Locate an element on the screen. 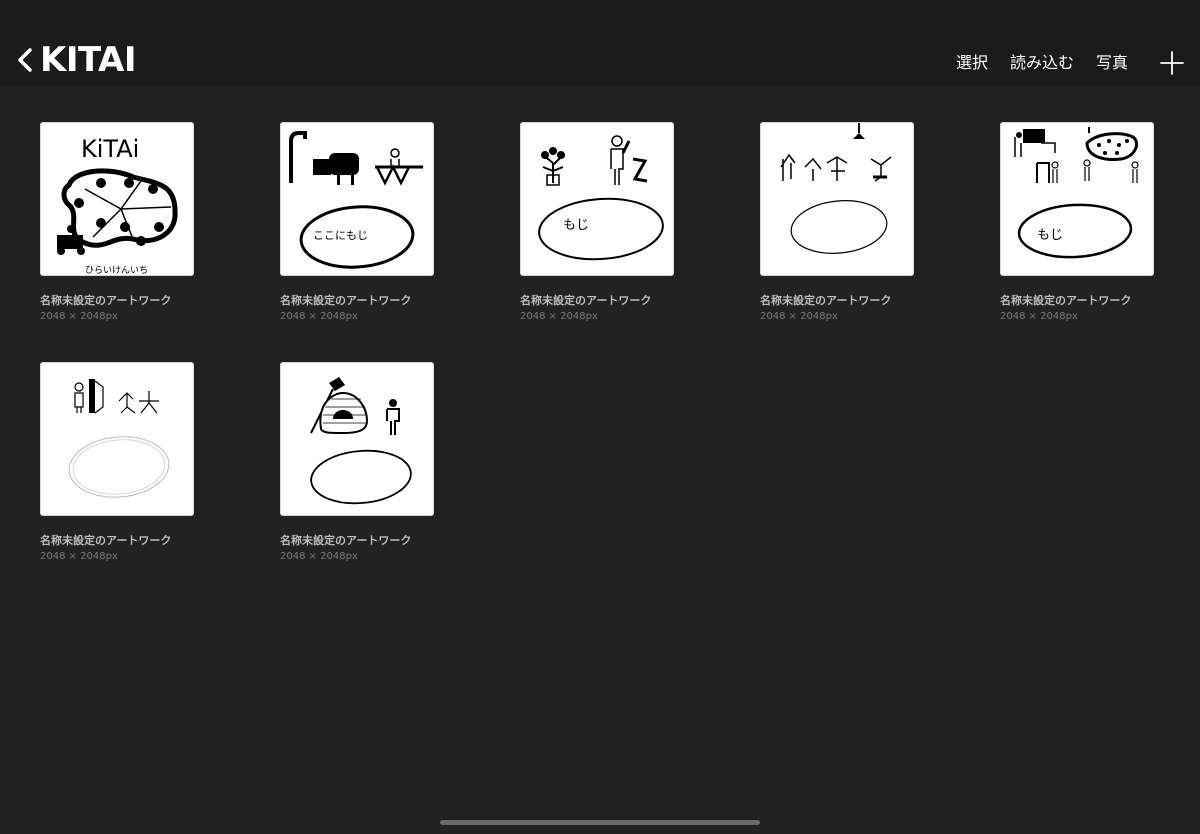 The image size is (1200, 834). artwork-thumbnail: KiTAi ひらいけんいち is located at coordinates (117, 199).